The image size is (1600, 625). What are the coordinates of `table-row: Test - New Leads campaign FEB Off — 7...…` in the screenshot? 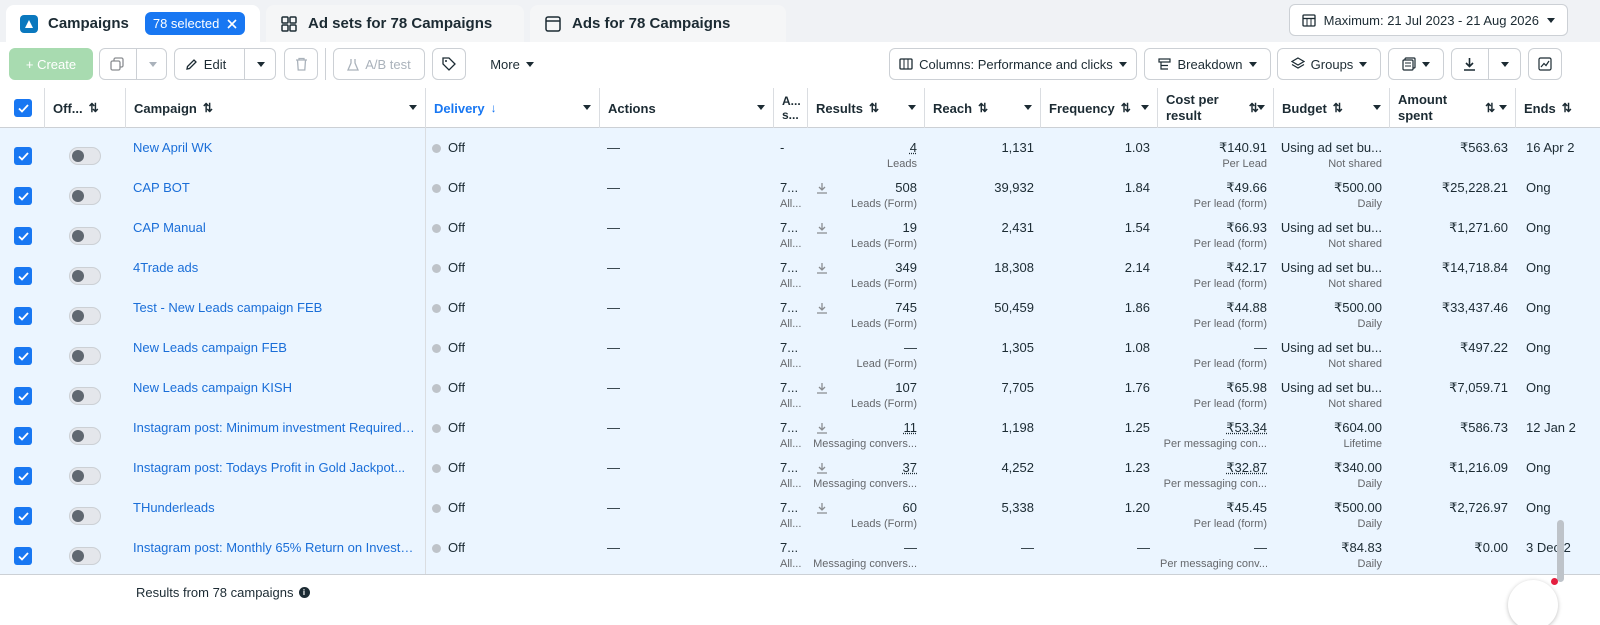 It's located at (800, 309).